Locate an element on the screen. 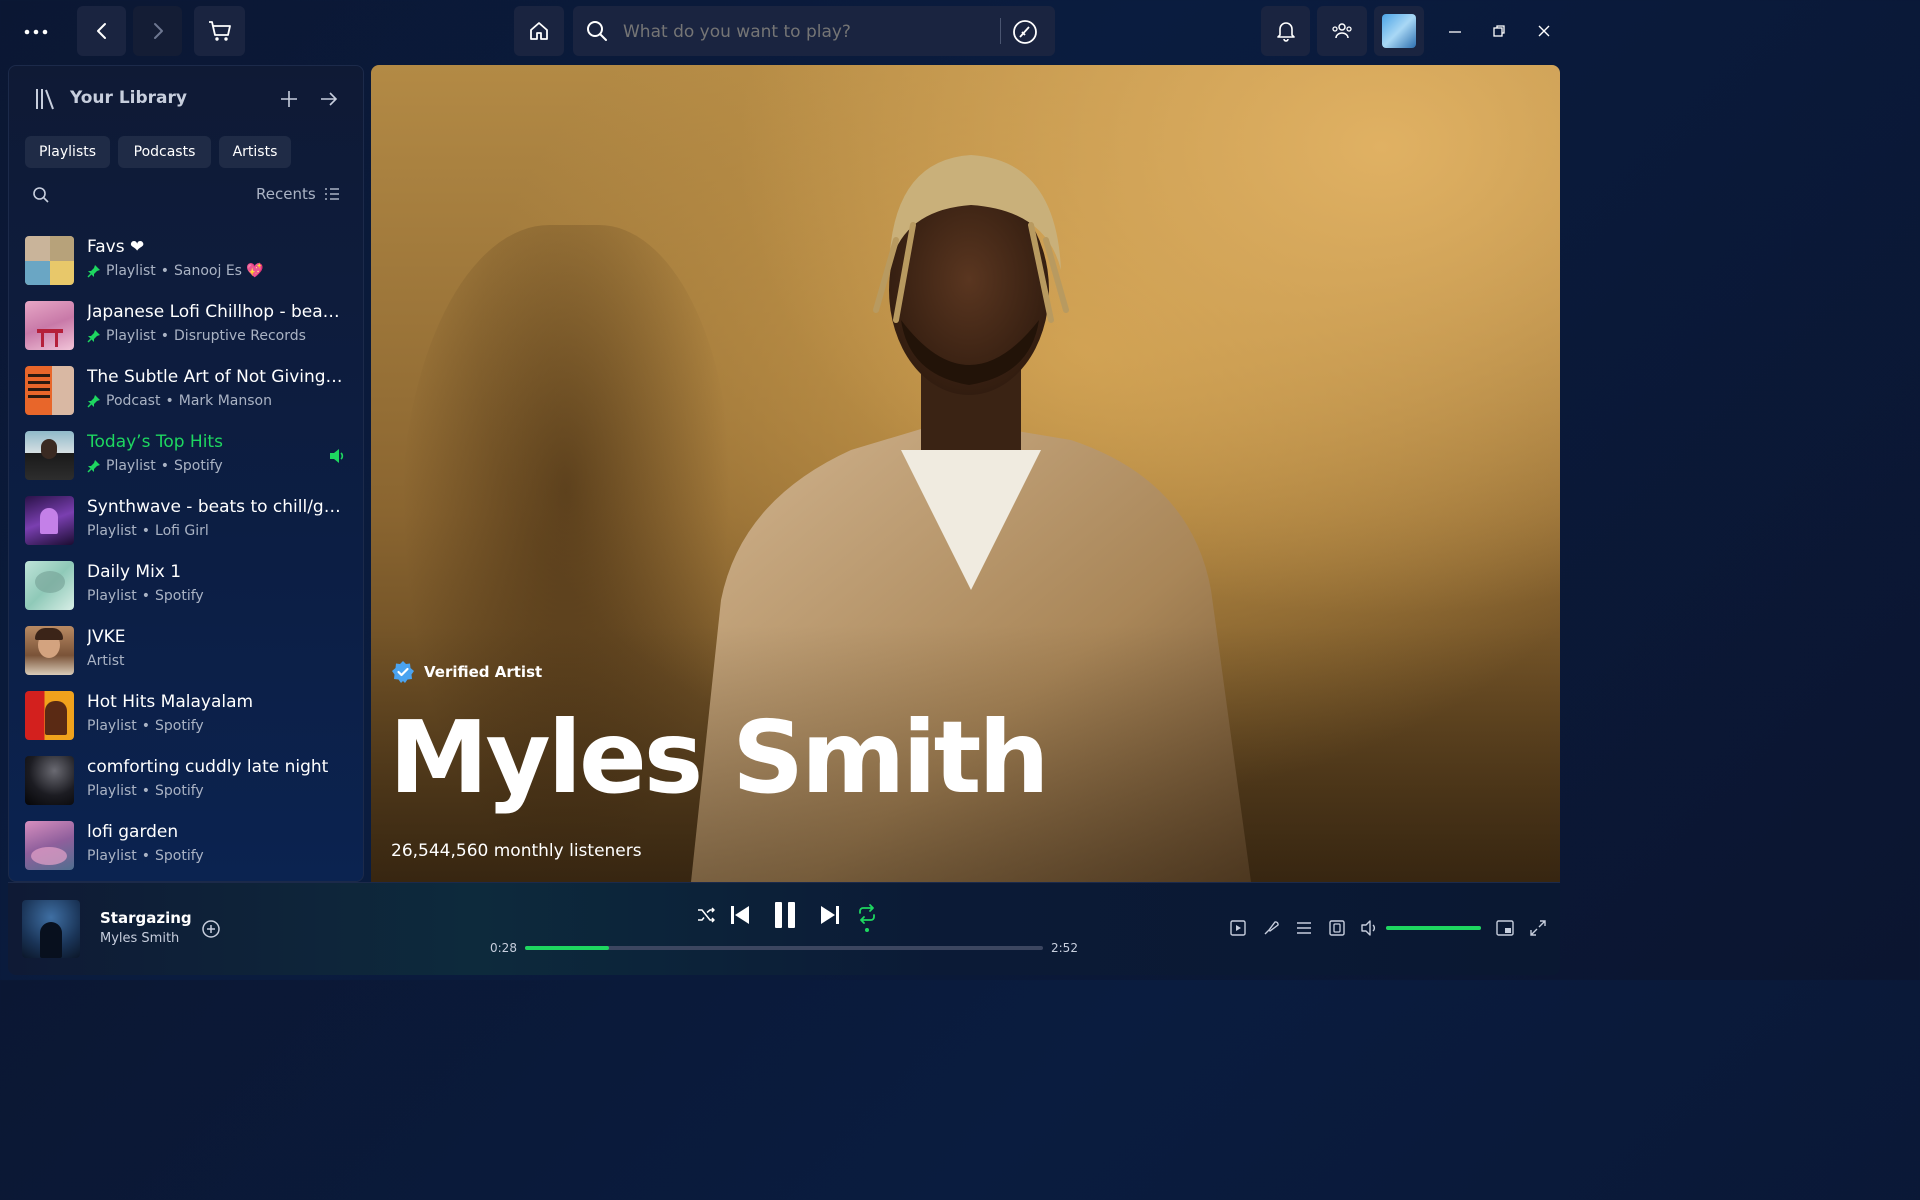  item-type: Artist is located at coordinates (106, 661).